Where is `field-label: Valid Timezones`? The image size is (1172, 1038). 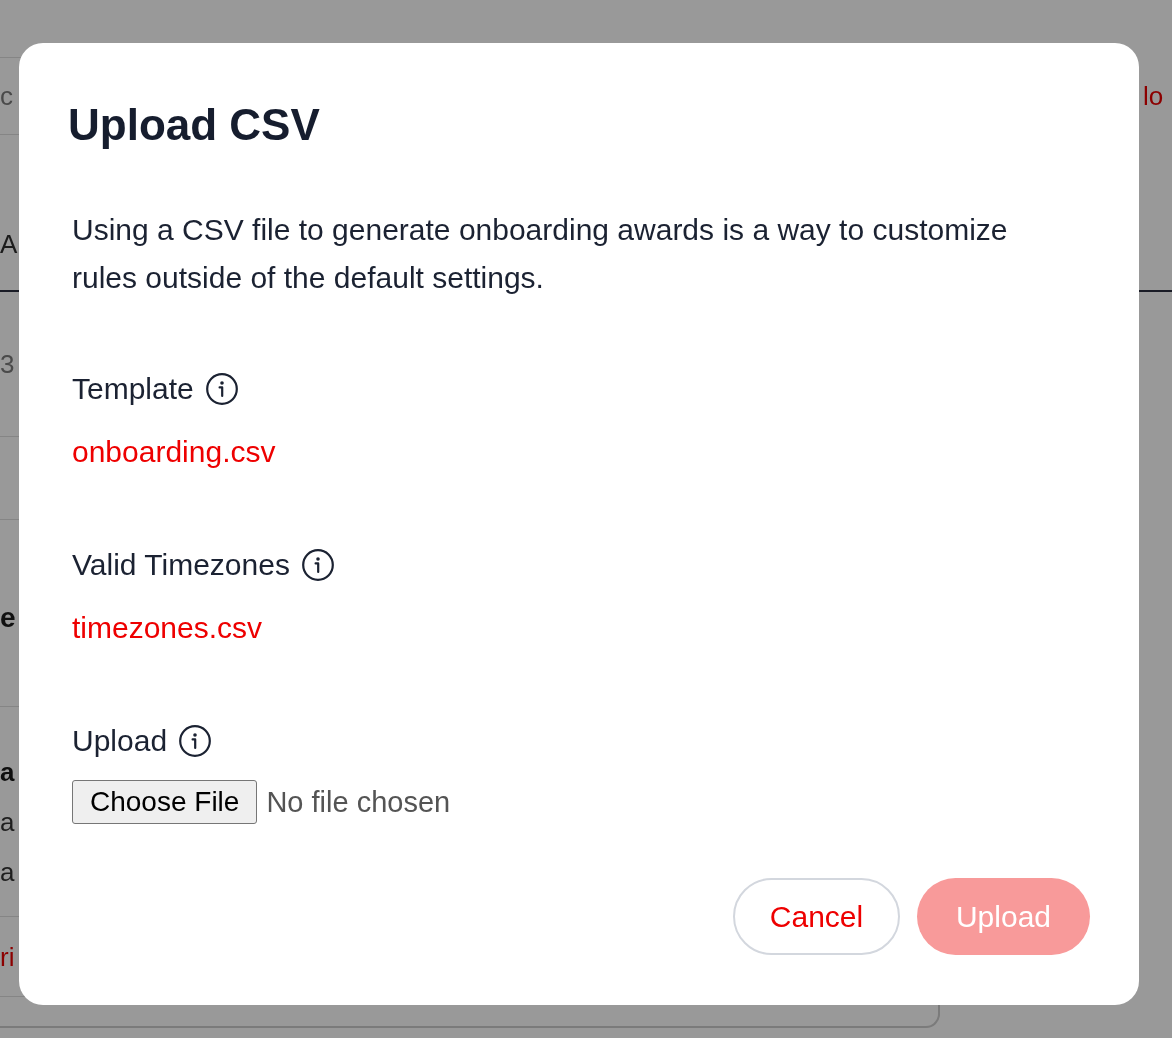 field-label: Valid Timezones is located at coordinates (181, 565).